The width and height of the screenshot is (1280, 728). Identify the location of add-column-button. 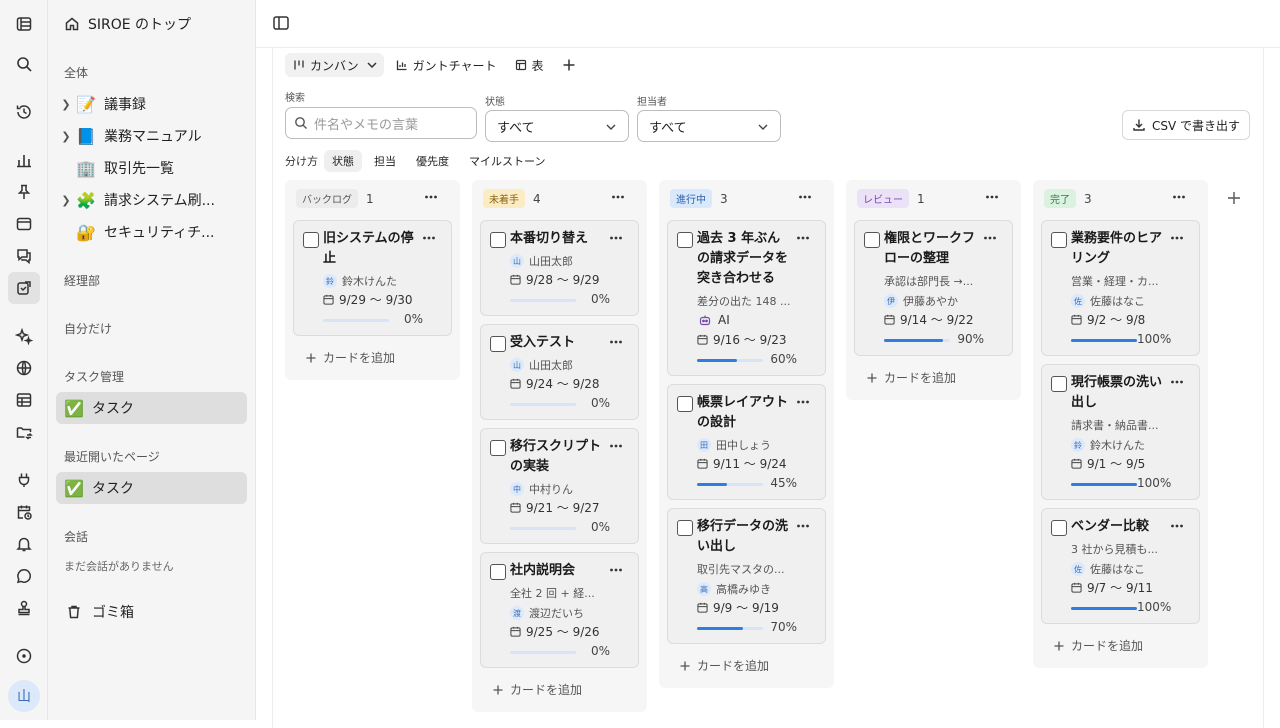
(1234, 198).